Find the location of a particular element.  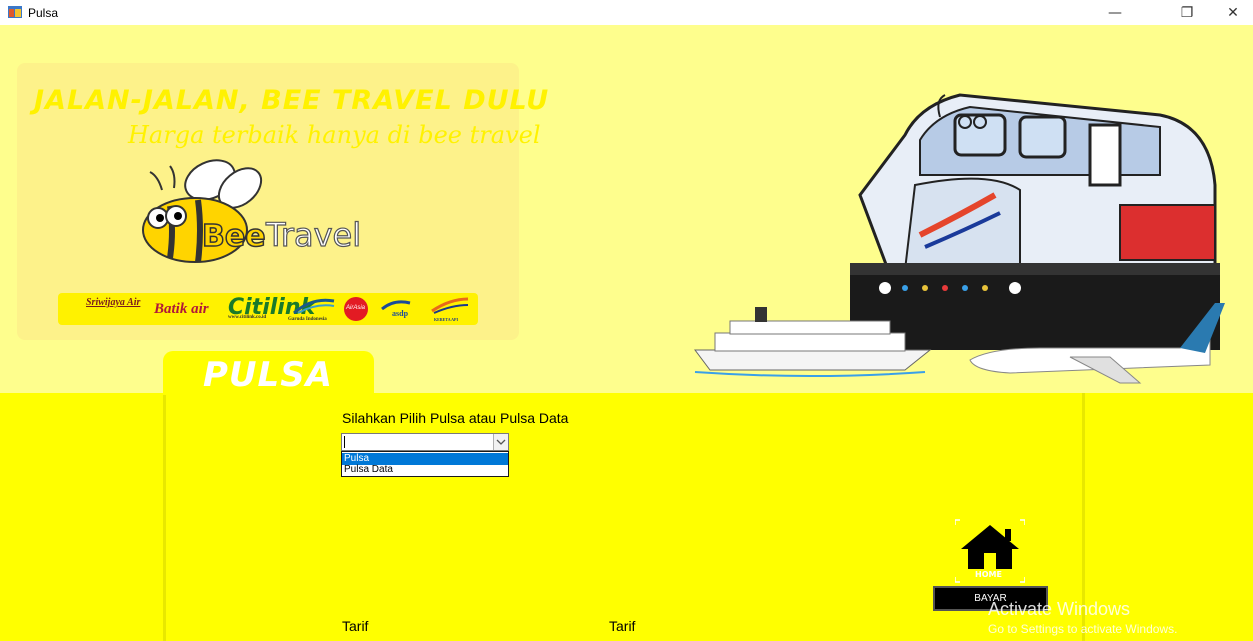

dropdown-toggle is located at coordinates (500, 442).